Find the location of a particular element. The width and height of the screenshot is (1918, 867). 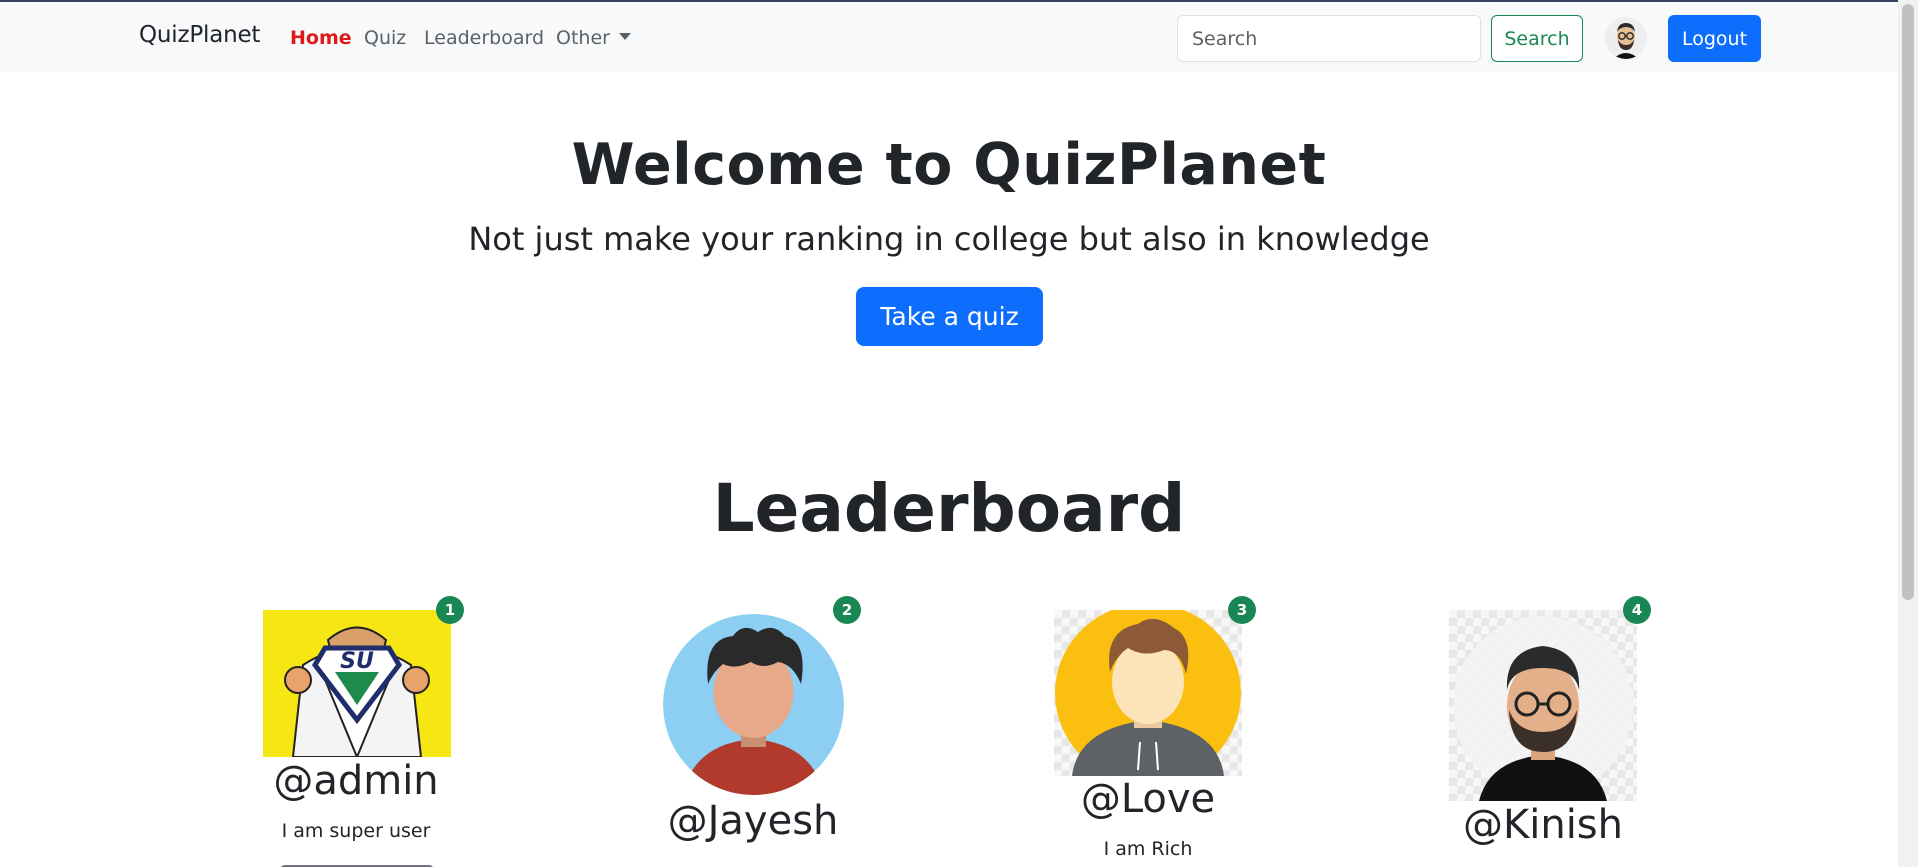

nav-leaderboard: Leaderboard is located at coordinates (484, 38).